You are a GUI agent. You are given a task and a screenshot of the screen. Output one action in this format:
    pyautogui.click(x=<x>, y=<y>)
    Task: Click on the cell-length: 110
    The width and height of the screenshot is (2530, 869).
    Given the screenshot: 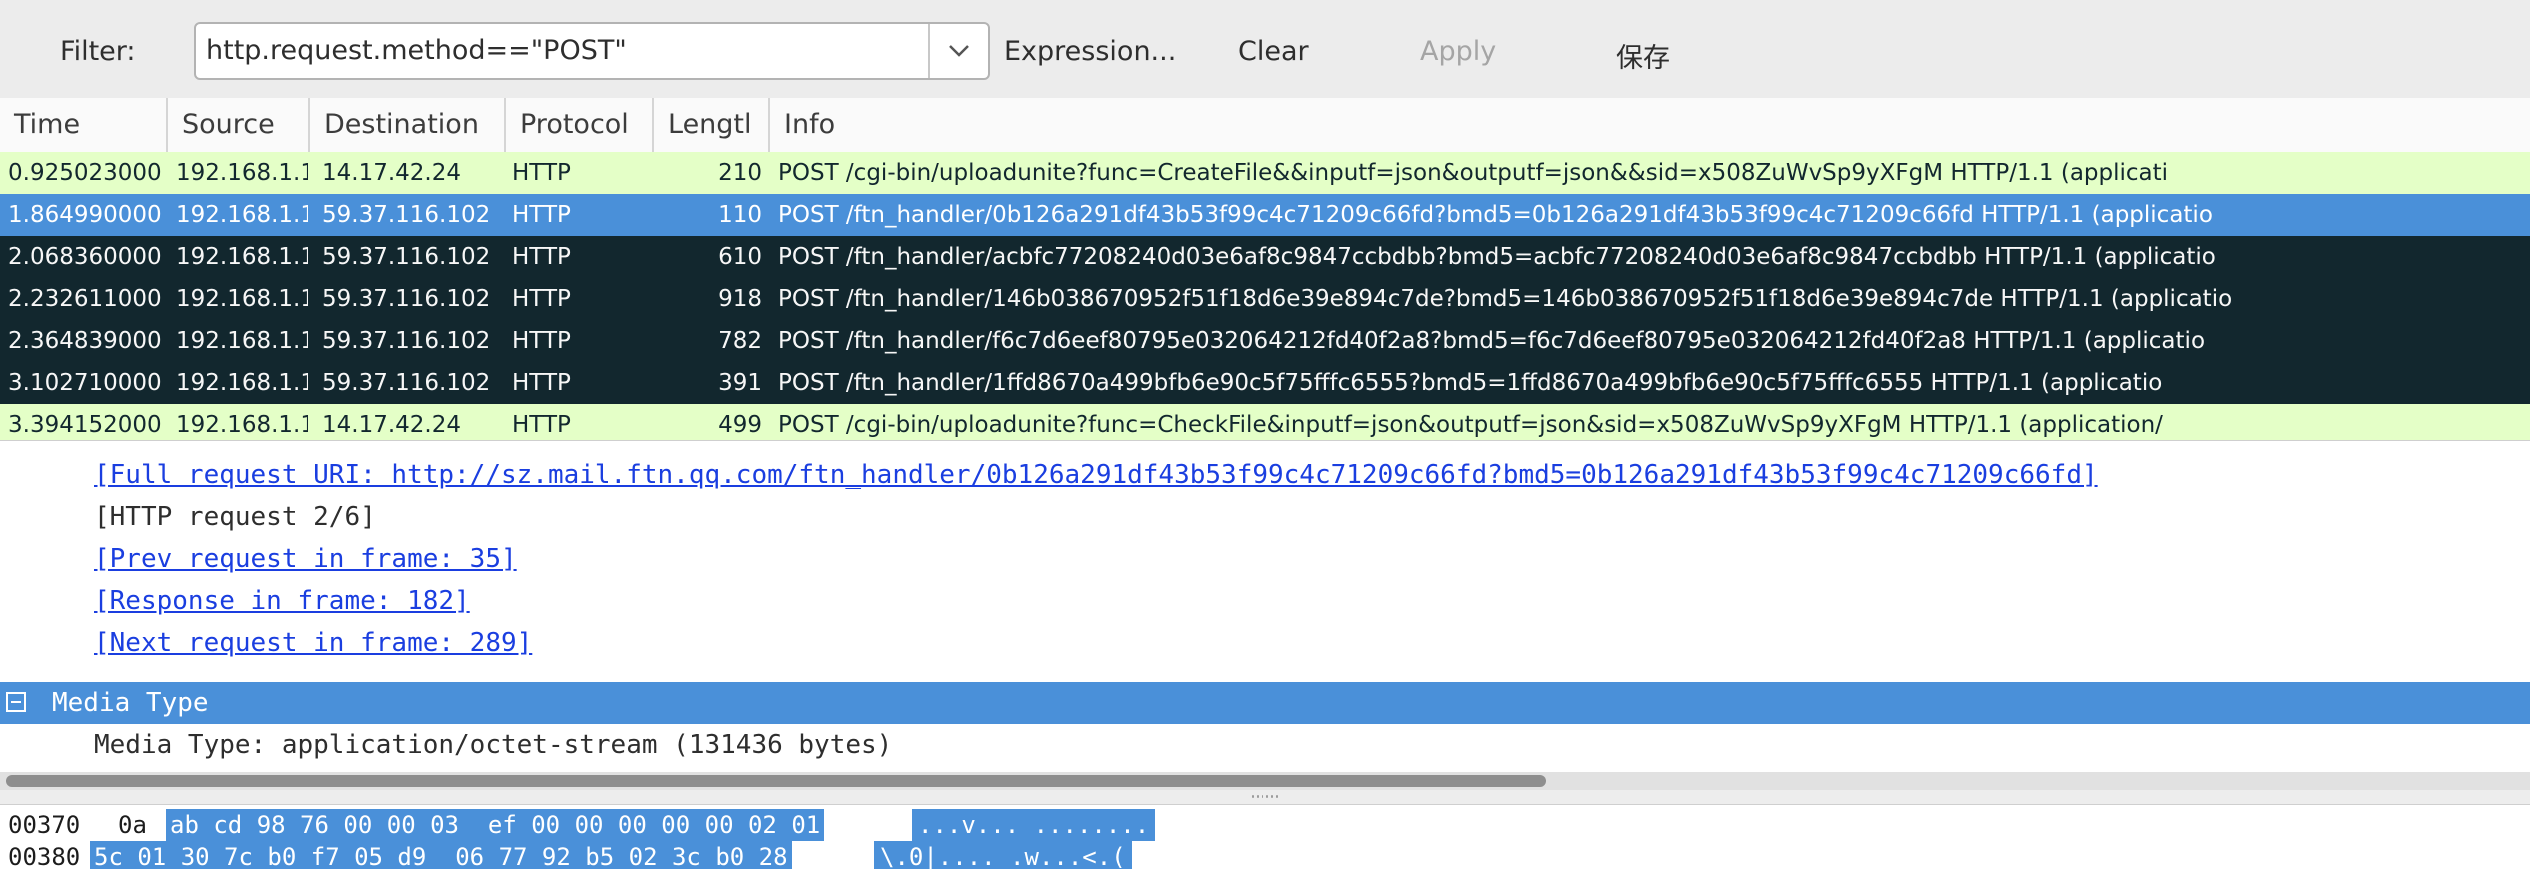 What is the action you would take?
    pyautogui.click(x=740, y=215)
    